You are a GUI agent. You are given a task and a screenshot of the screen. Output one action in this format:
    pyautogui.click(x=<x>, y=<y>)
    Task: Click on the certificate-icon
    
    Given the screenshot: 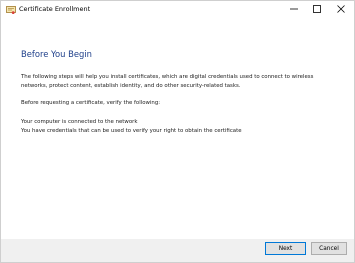 What is the action you would take?
    pyautogui.click(x=11, y=10)
    